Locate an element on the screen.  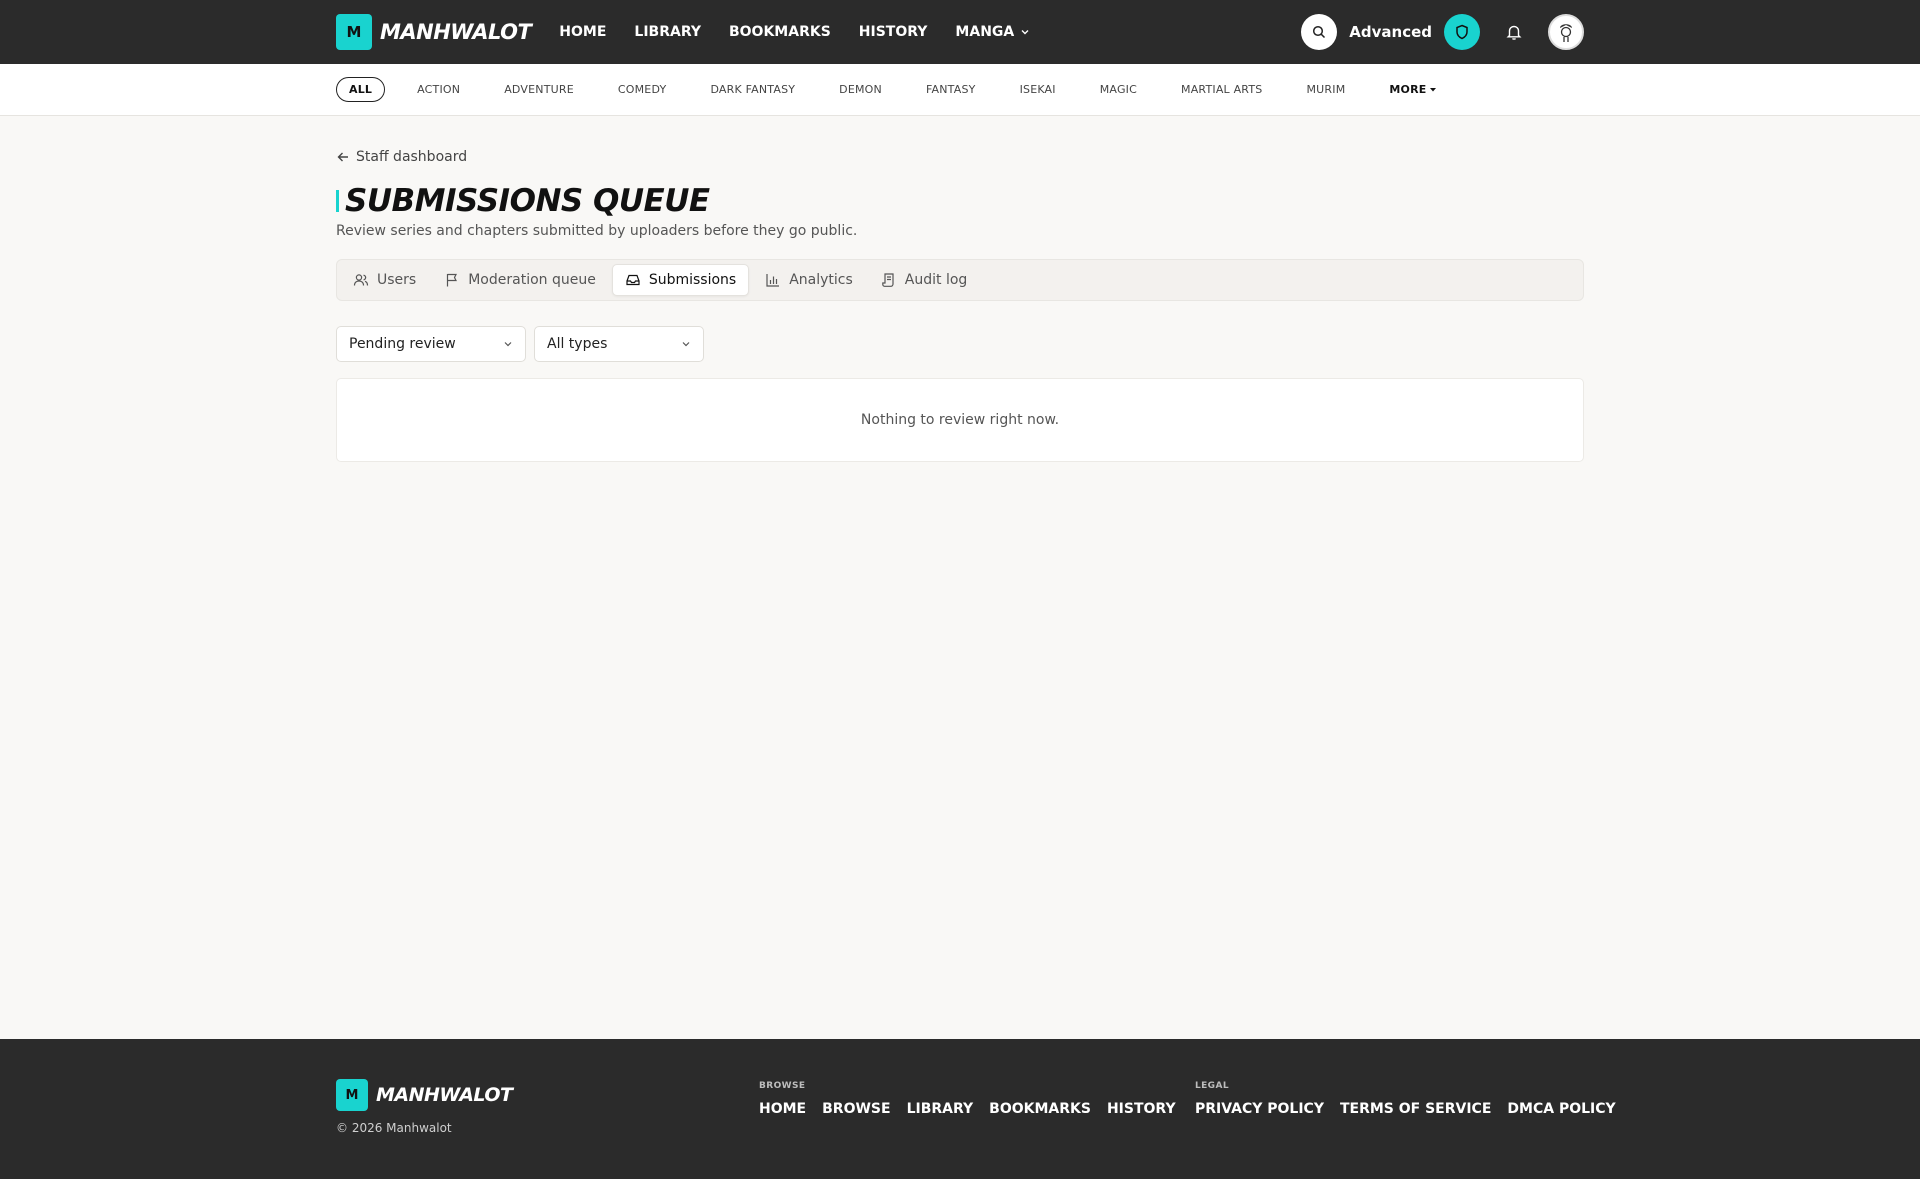
search-icon is located at coordinates (1319, 32).